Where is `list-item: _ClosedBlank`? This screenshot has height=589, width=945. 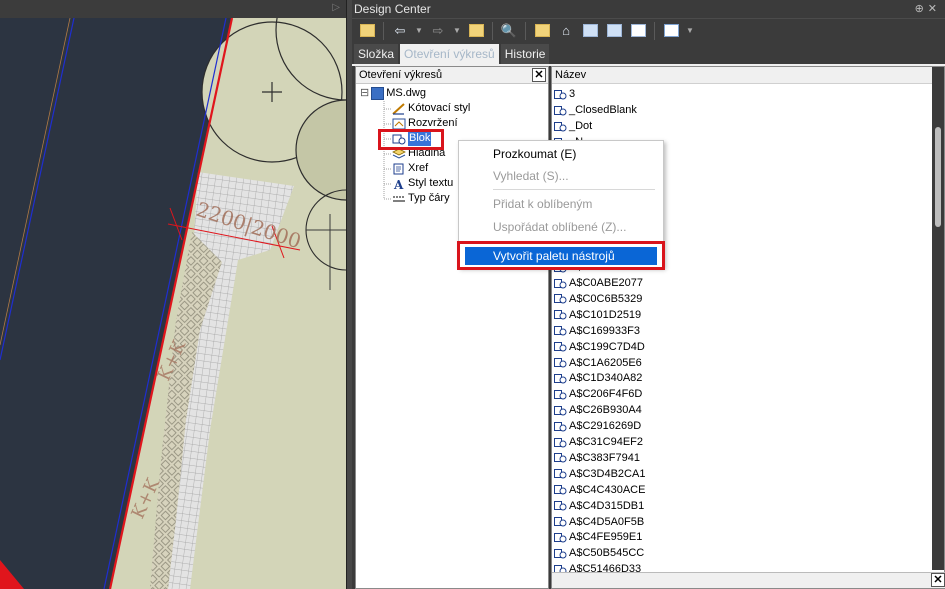 list-item: _ClosedBlank is located at coordinates (595, 110).